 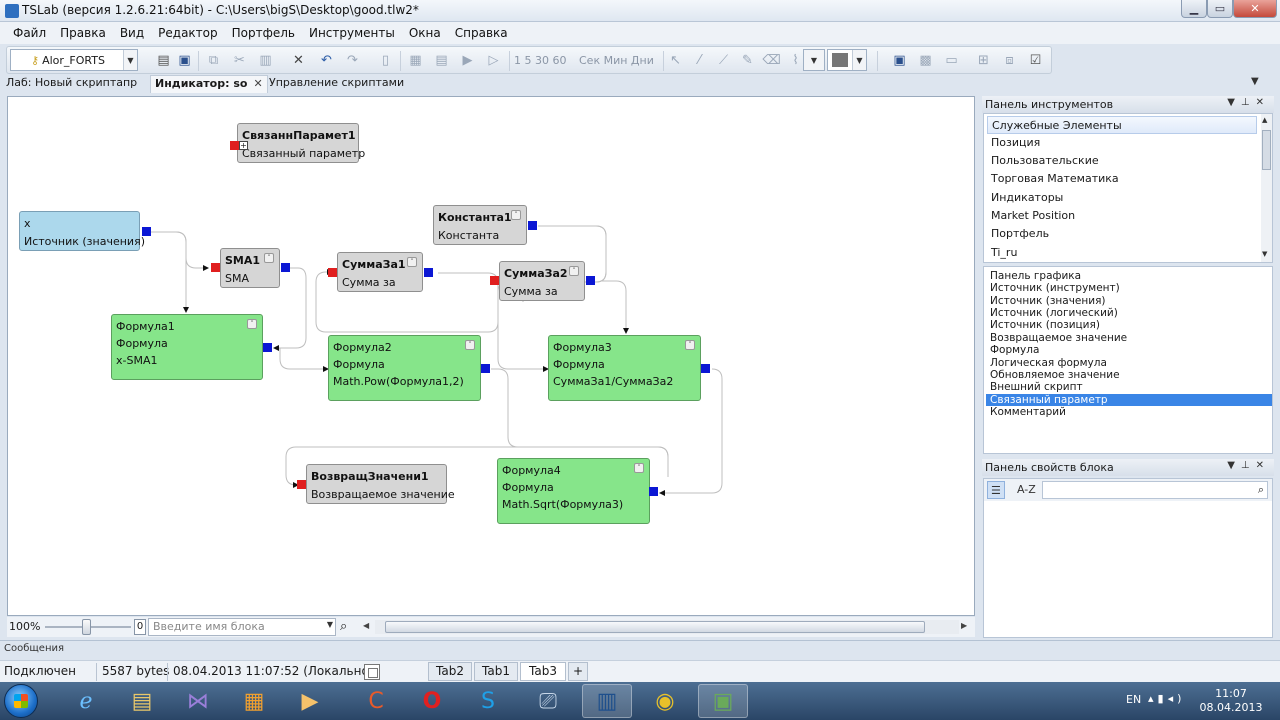 What do you see at coordinates (376, 701) in the screenshot?
I see `ccleaner-icon: C` at bounding box center [376, 701].